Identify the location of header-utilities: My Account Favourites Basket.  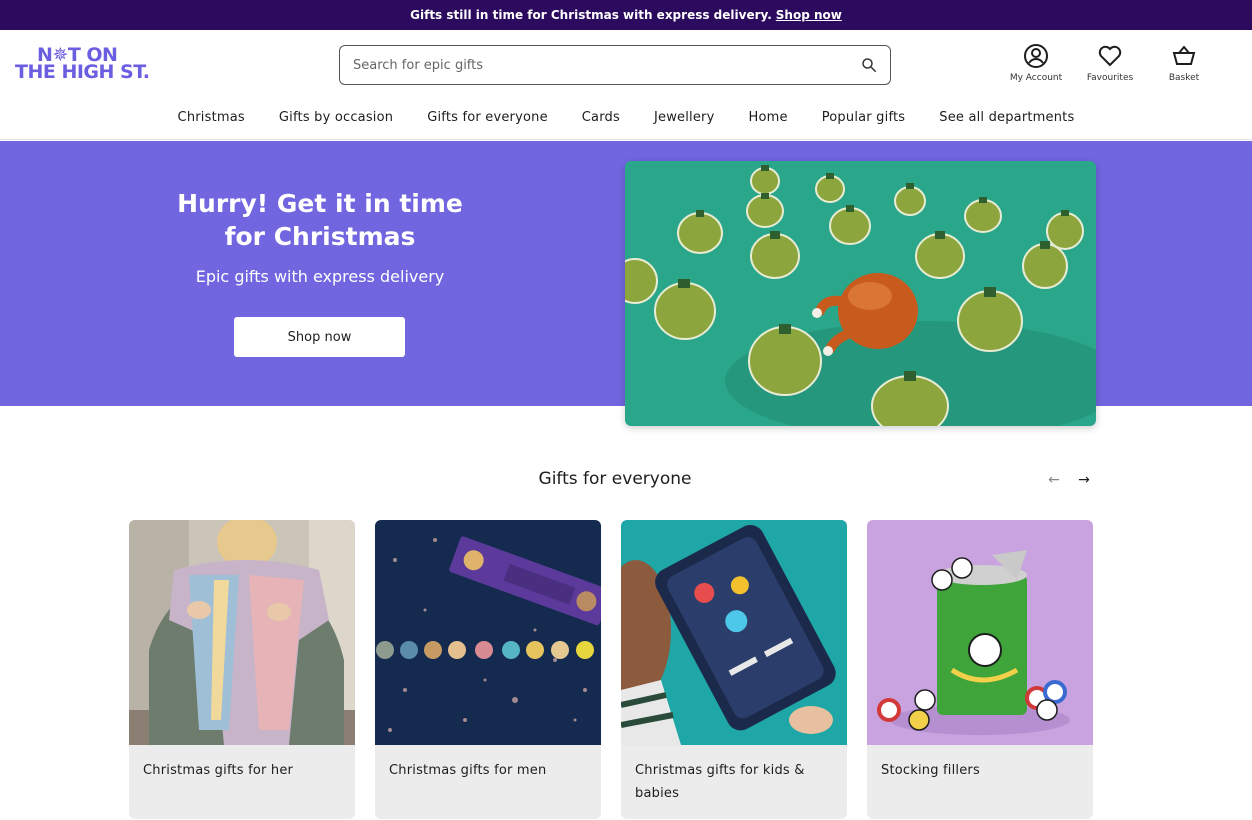
(1110, 63).